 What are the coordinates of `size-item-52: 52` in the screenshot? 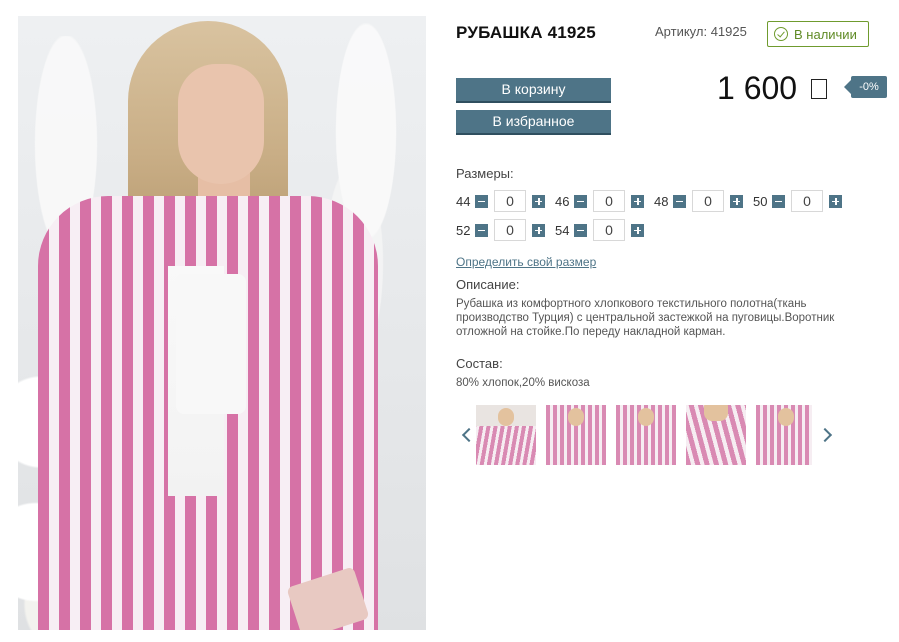 It's located at (500, 230).